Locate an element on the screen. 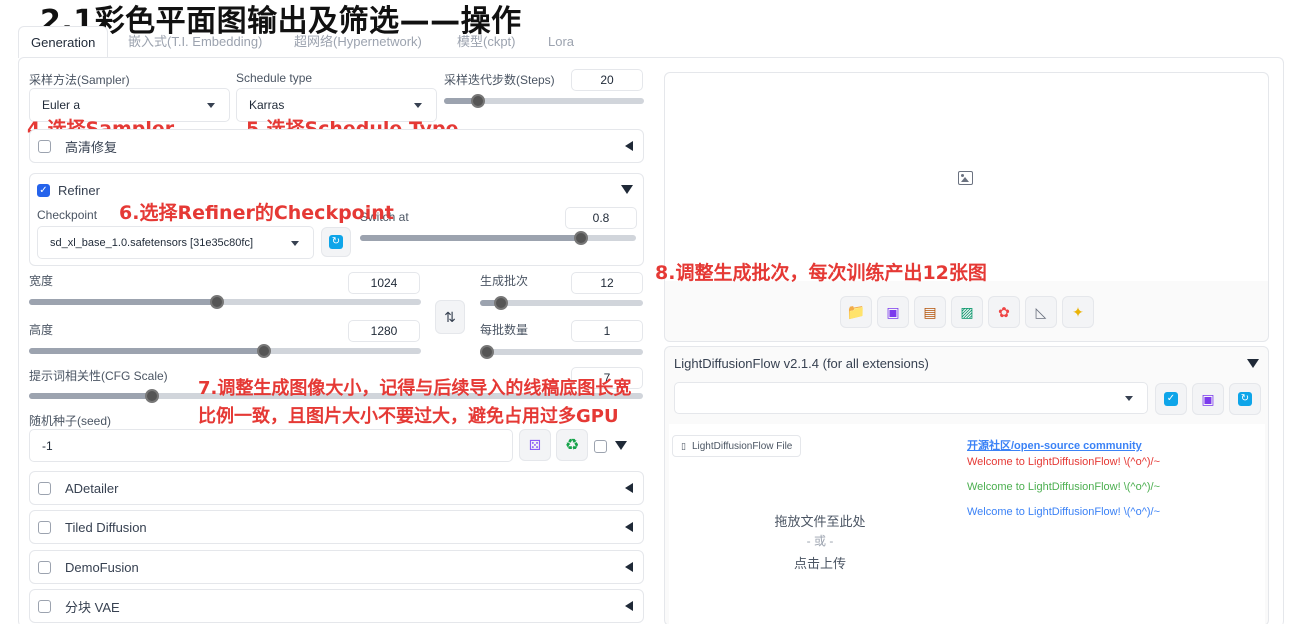 The width and height of the screenshot is (1290, 624). width-slider is located at coordinates (225, 302).